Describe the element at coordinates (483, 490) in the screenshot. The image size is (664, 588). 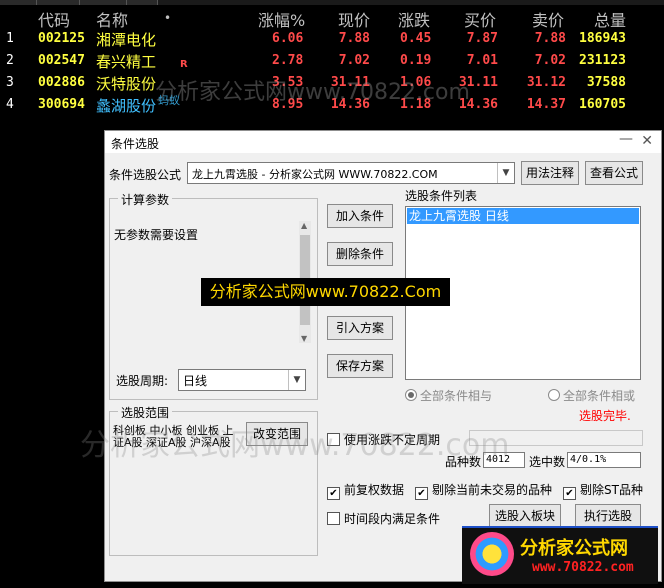
I see `exclude-nontrade-checkbox: ✔ 剔除当前未交易的品种` at that location.